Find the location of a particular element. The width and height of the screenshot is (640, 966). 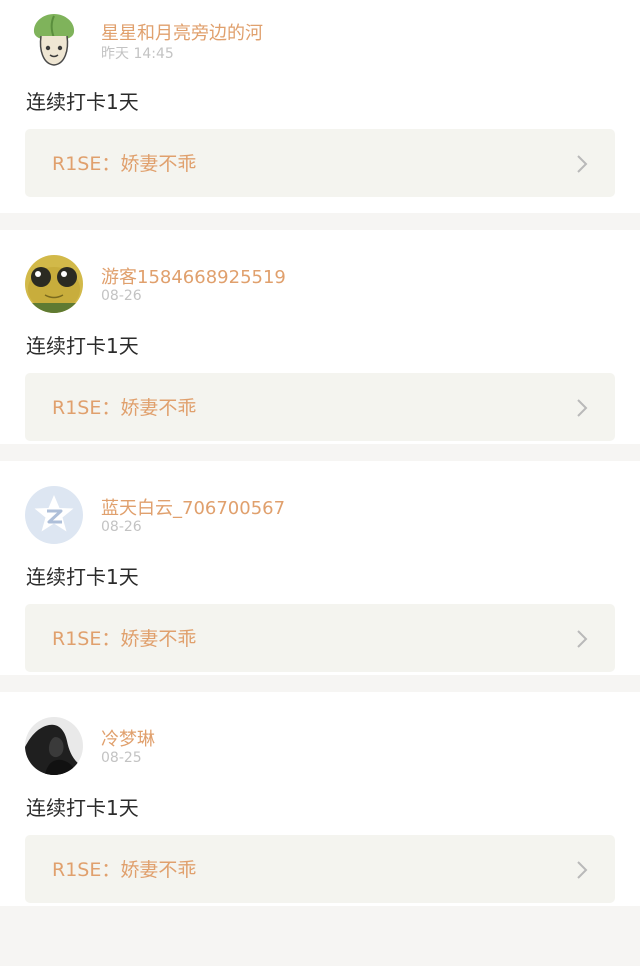

username: 冷梦琳 is located at coordinates (128, 738).